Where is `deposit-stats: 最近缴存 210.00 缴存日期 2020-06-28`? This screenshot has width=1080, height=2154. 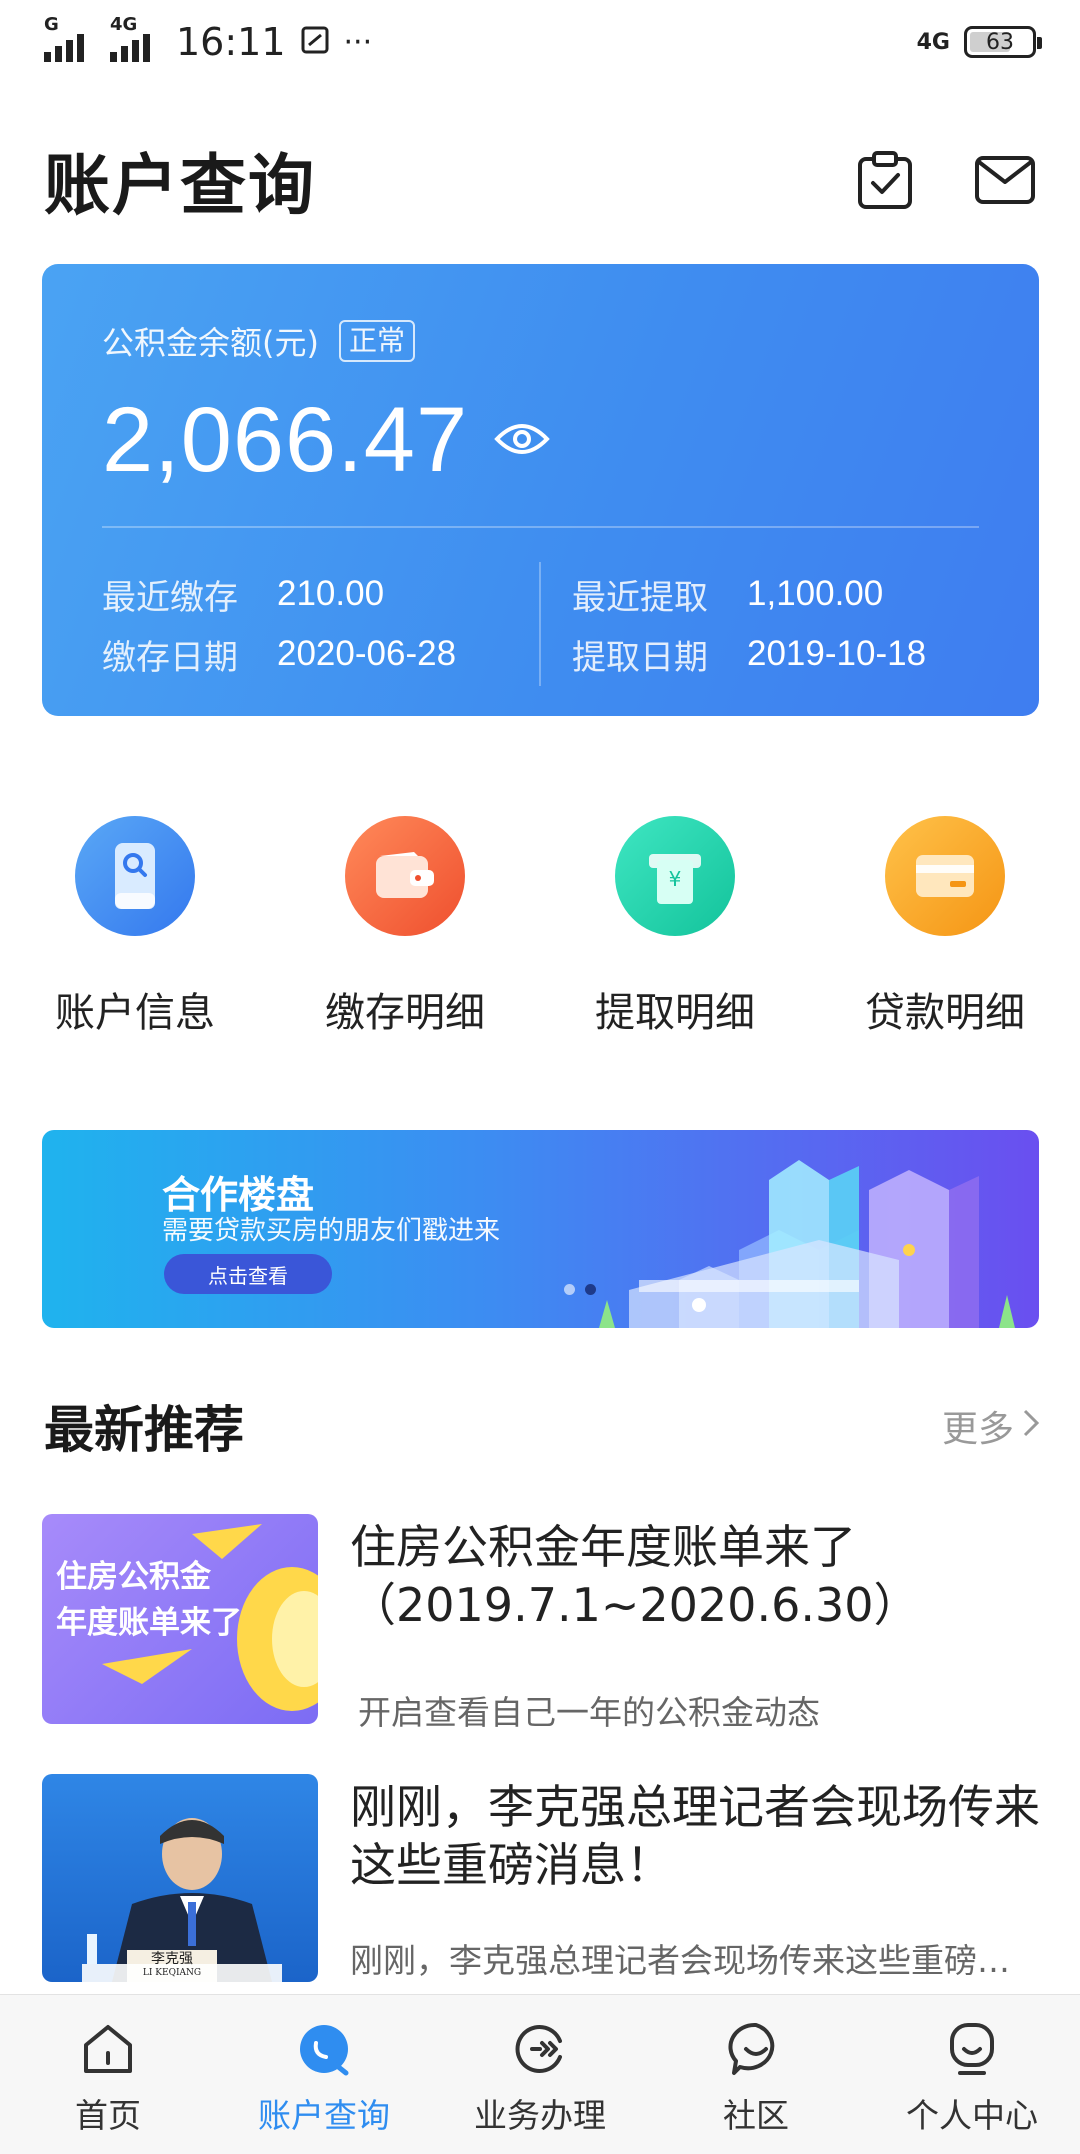 deposit-stats: 最近缴存 210.00 缴存日期 2020-06-28 is located at coordinates (279, 624).